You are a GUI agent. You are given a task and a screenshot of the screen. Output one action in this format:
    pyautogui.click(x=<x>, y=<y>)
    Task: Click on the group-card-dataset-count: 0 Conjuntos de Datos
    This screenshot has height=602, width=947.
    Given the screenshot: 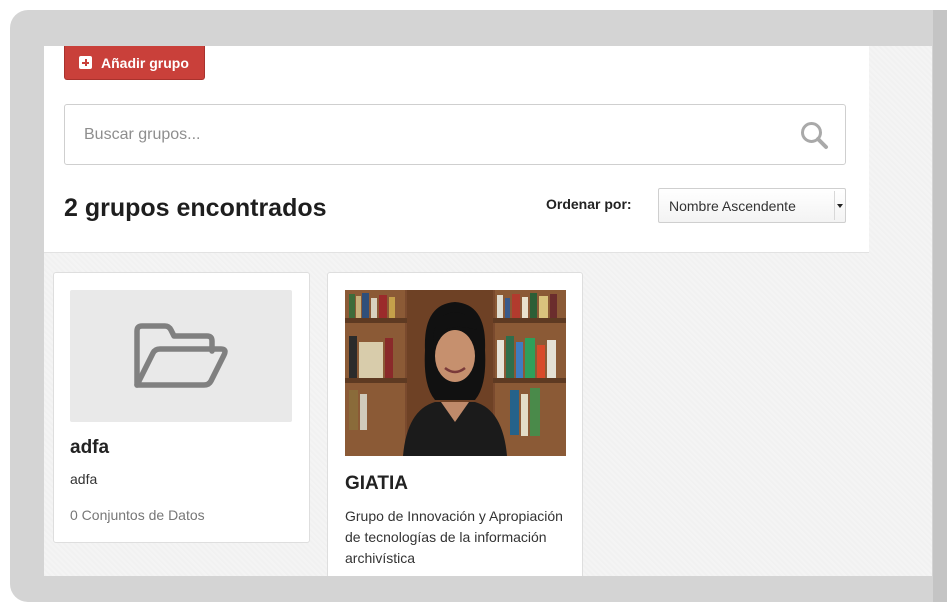 What is the action you would take?
    pyautogui.click(x=137, y=515)
    